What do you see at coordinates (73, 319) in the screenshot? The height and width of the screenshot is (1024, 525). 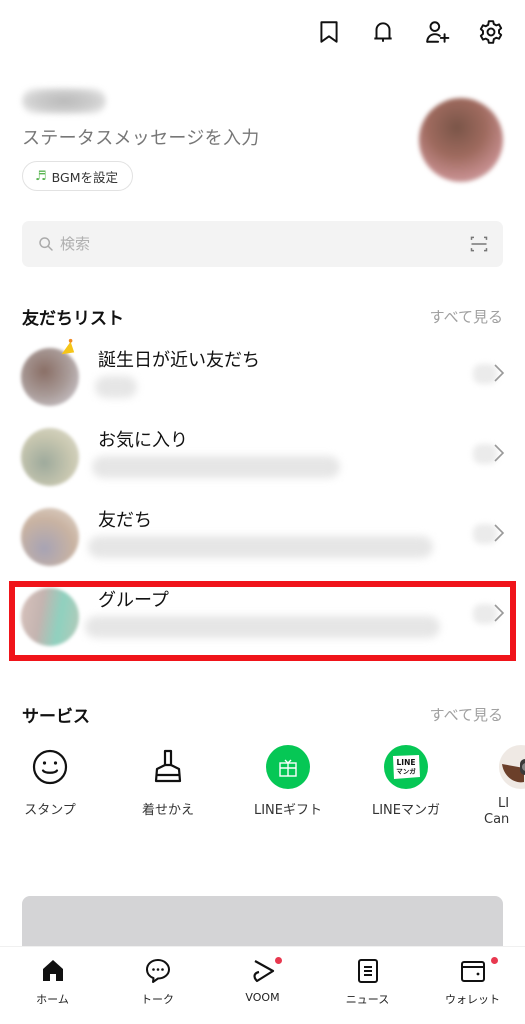 I see `friends-section-title: 友だちリスト` at bounding box center [73, 319].